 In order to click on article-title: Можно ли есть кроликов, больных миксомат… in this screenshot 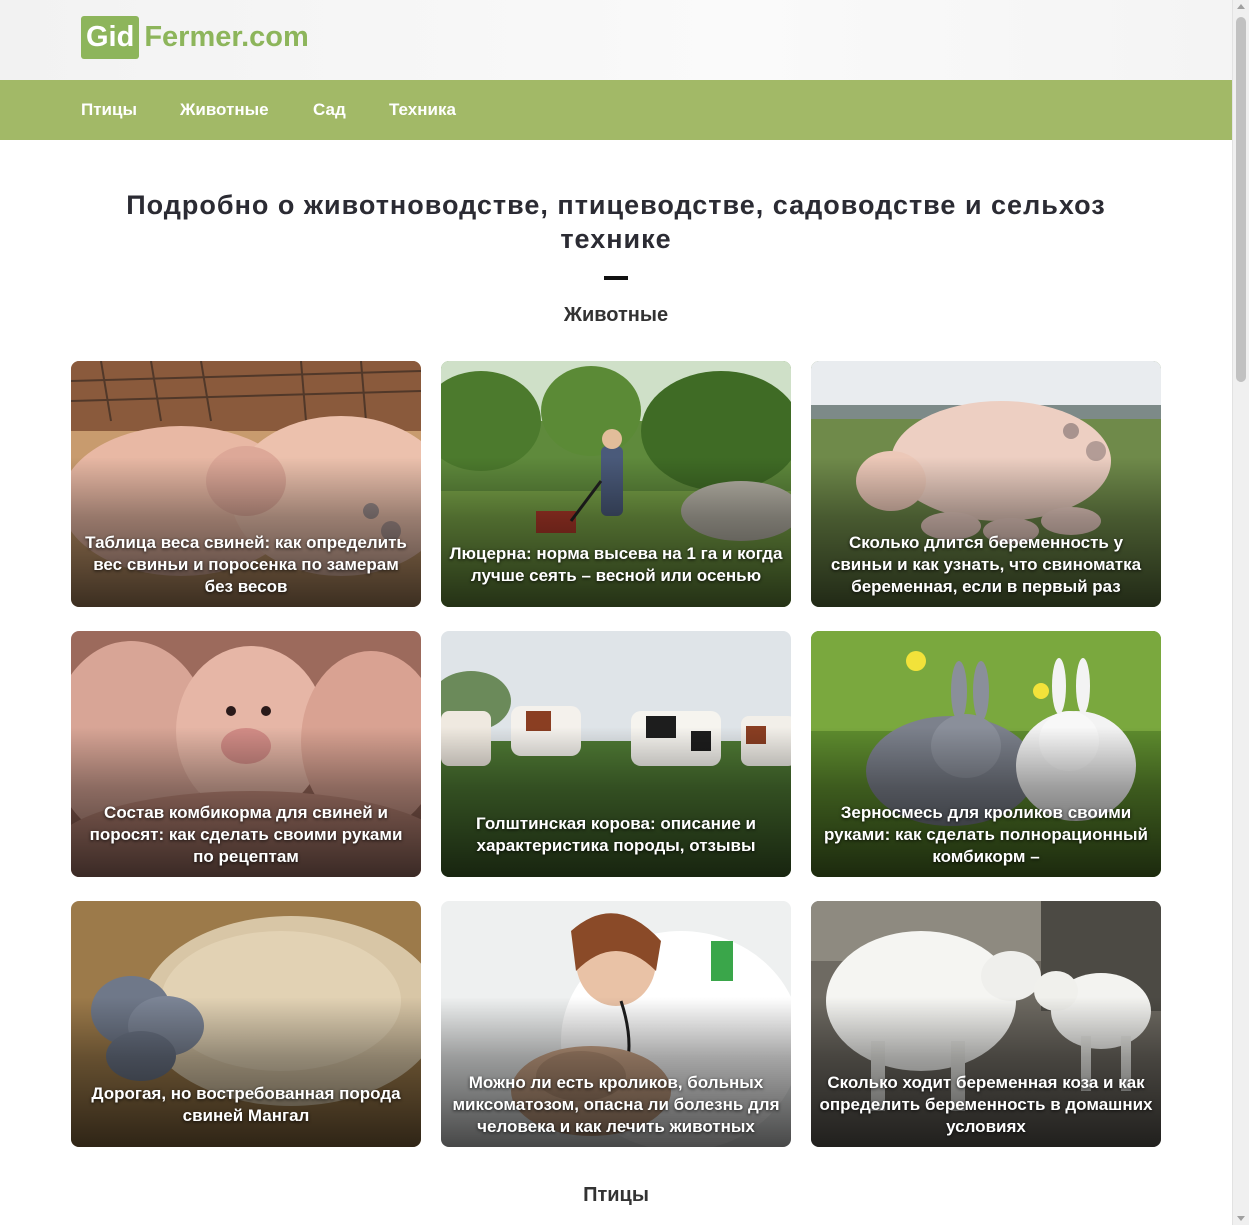, I will do `click(616, 1104)`.